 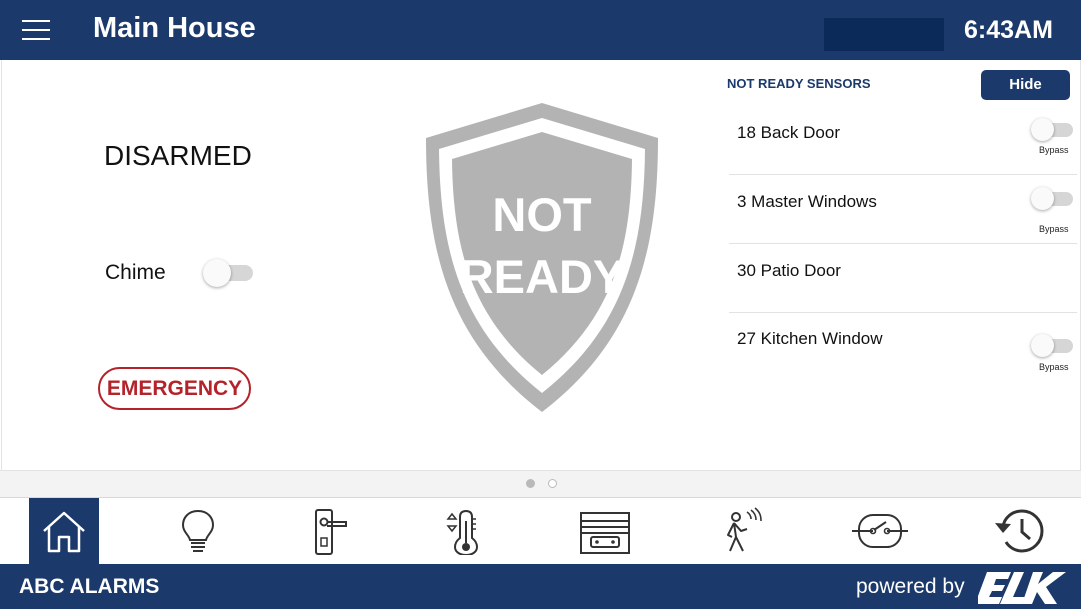 What do you see at coordinates (810, 338) in the screenshot?
I see `sensor-name: 27 Kitchen Window` at bounding box center [810, 338].